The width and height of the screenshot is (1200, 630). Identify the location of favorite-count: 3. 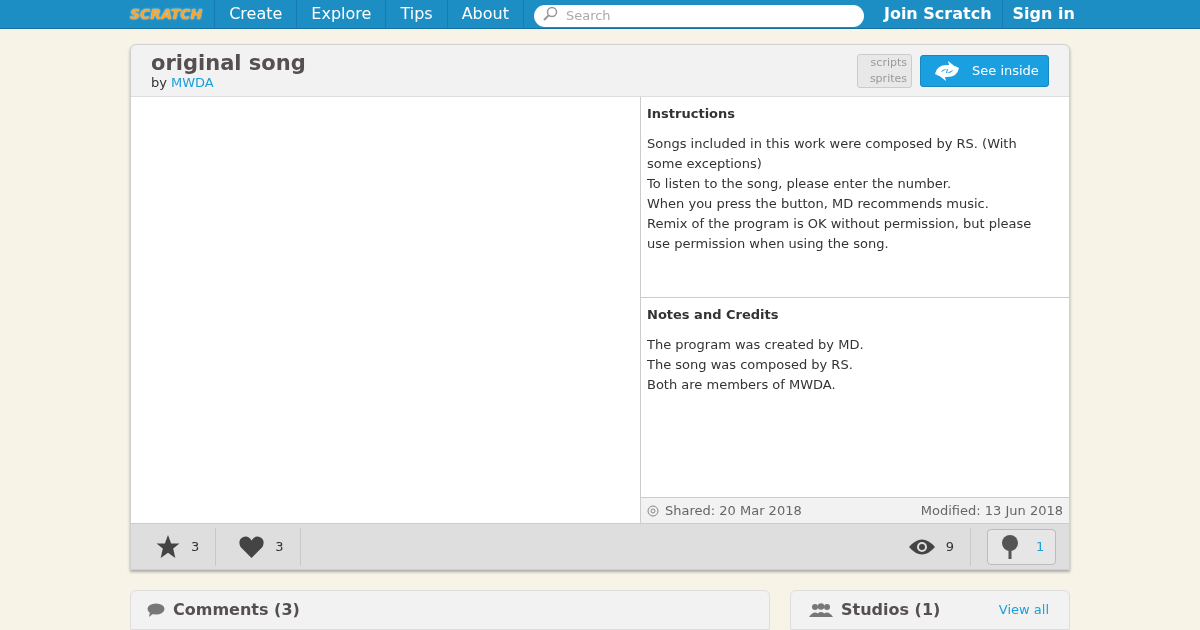
(195, 546).